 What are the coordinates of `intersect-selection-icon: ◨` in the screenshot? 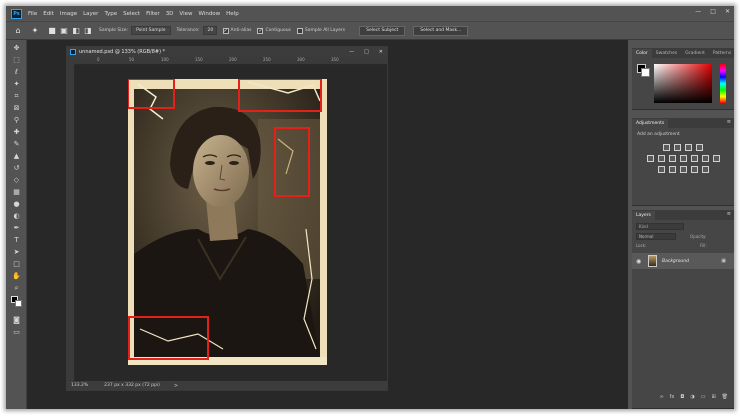 It's located at (88, 31).